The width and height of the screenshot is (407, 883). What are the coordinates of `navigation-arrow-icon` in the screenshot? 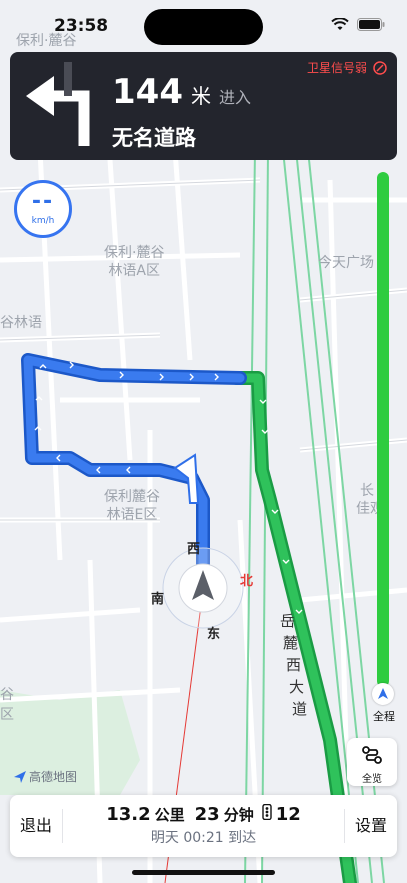 It's located at (383, 693).